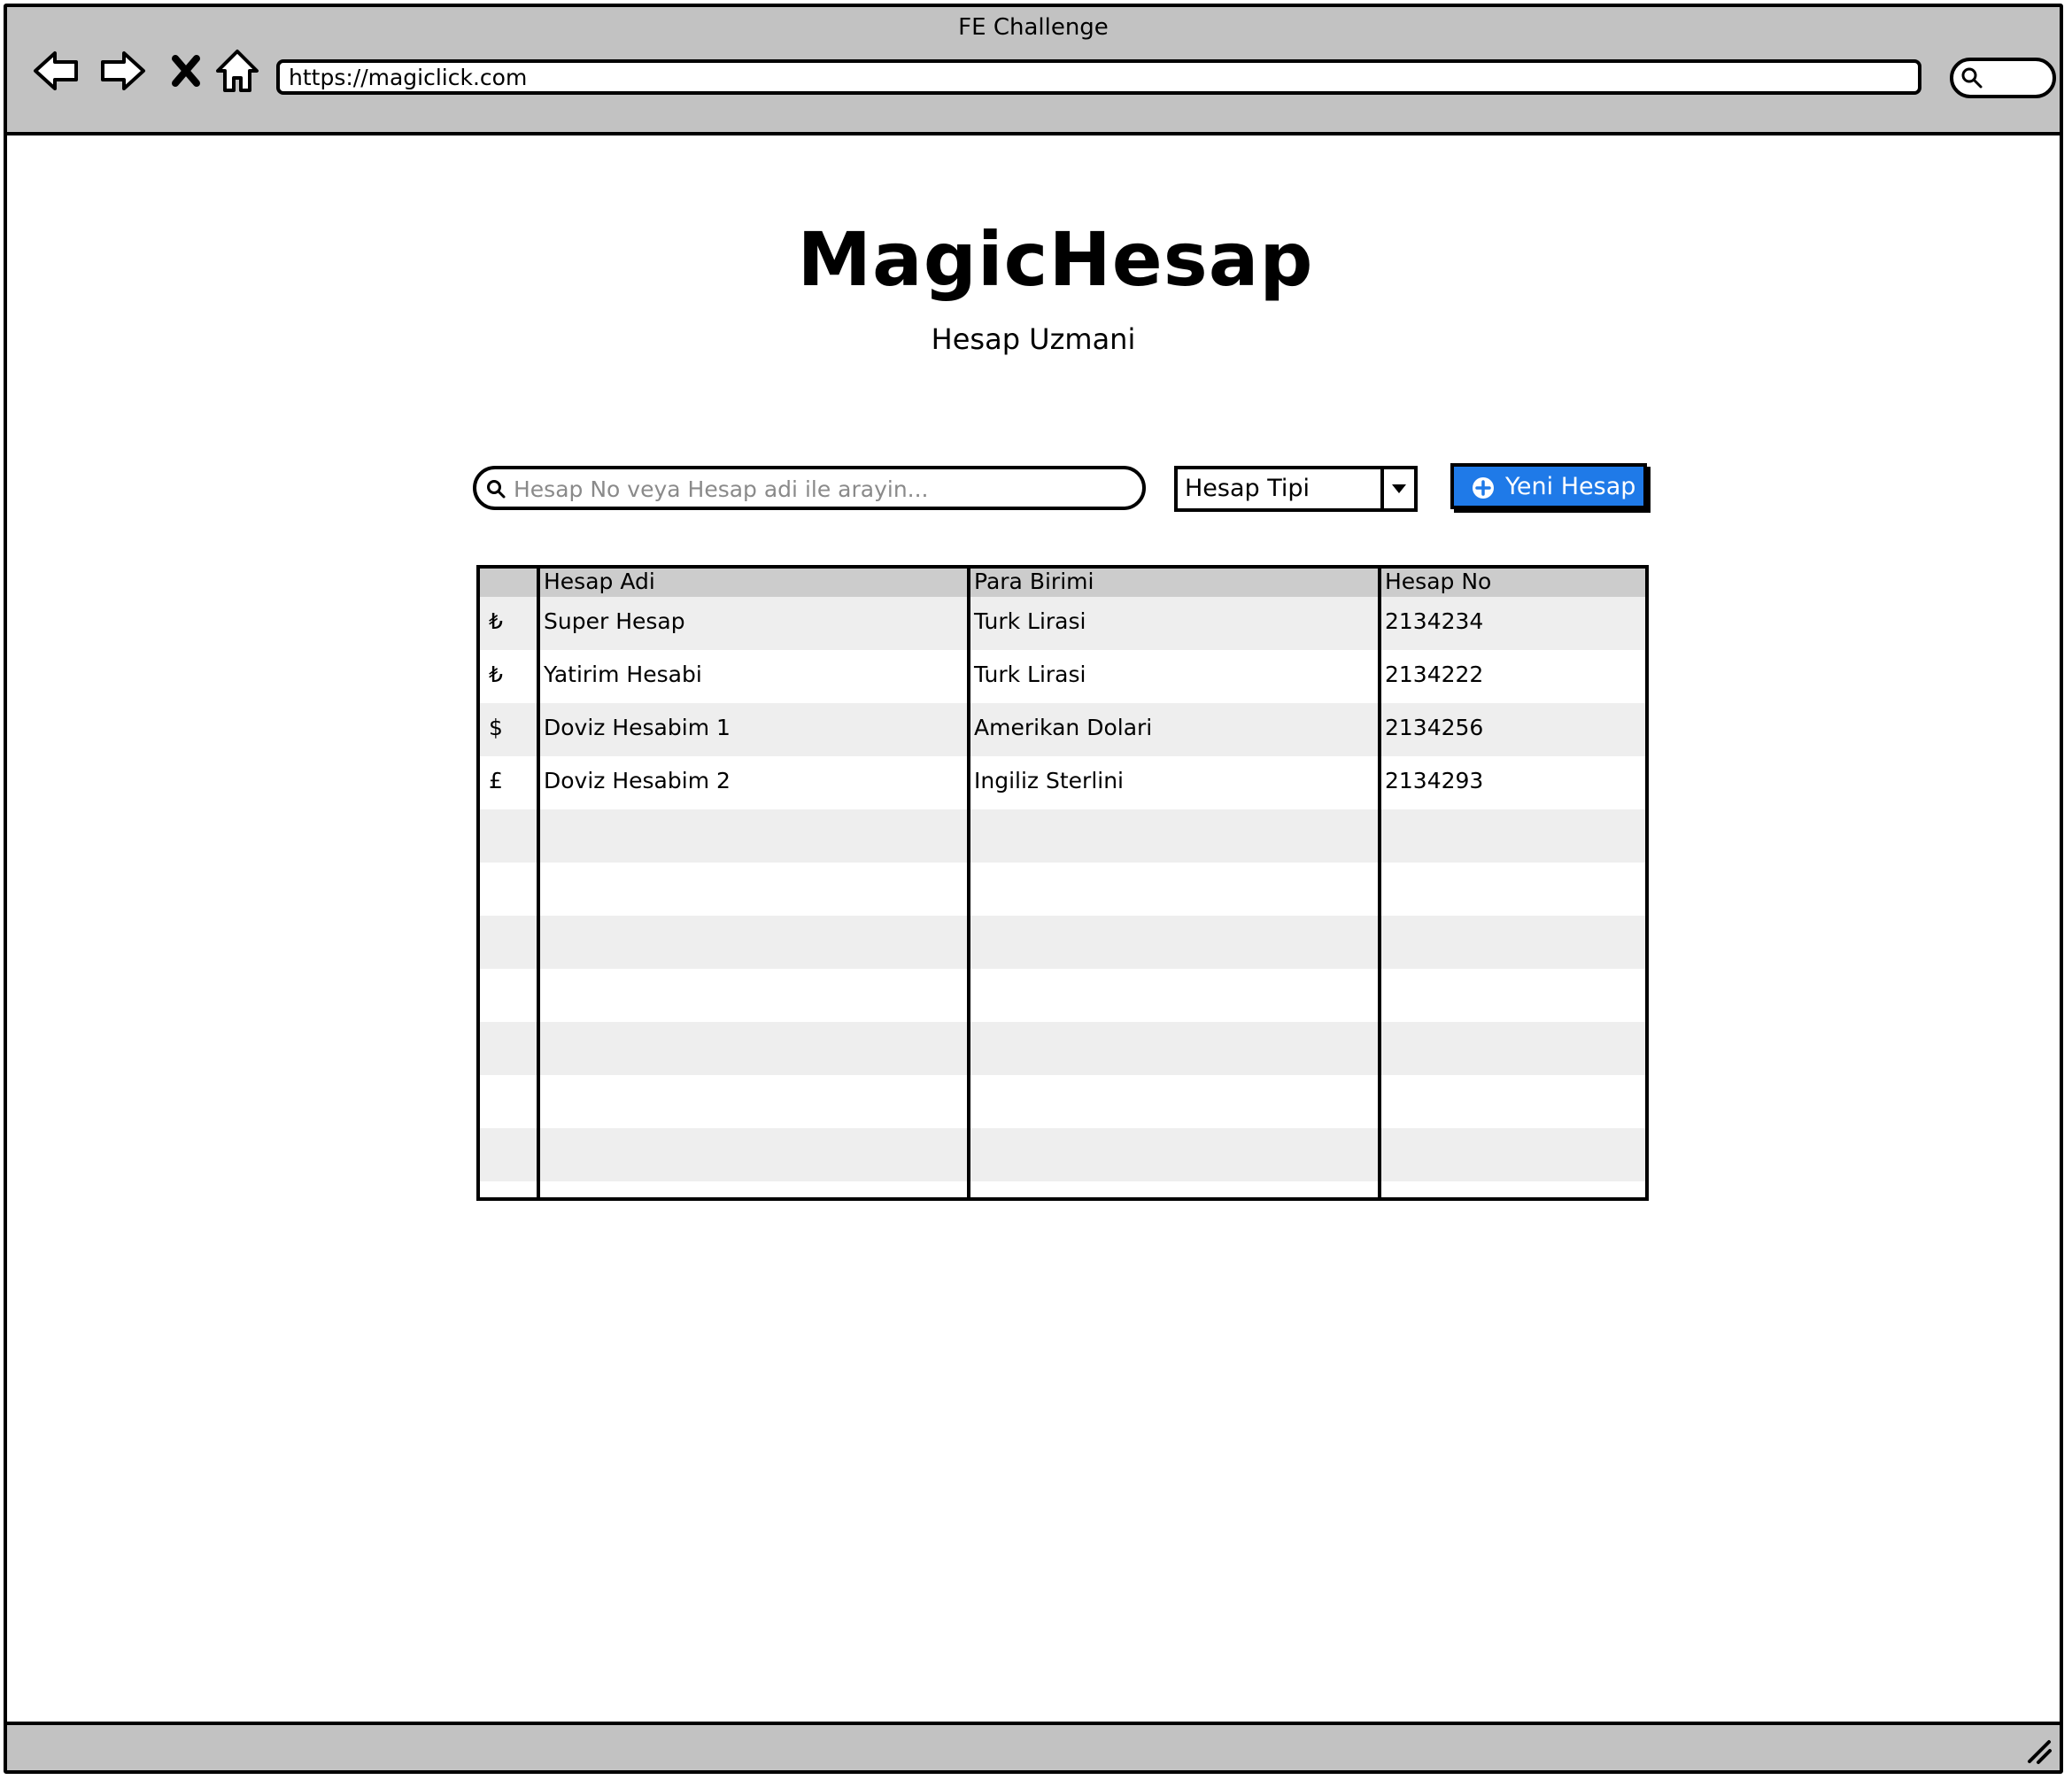 Image resolution: width=2072 pixels, height=1780 pixels. What do you see at coordinates (1483, 488) in the screenshot?
I see `plus-circle-icon` at bounding box center [1483, 488].